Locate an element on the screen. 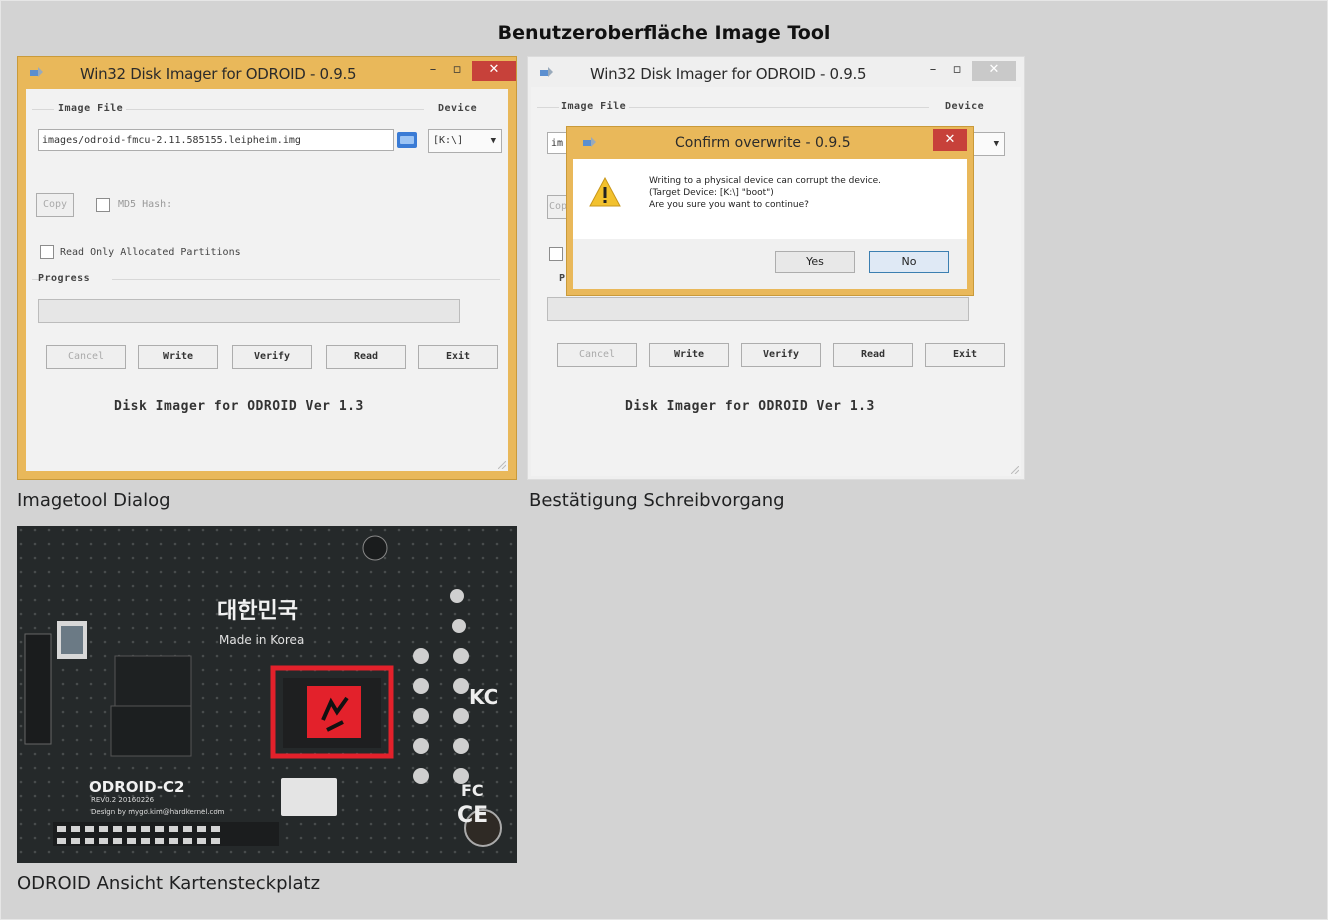 The image size is (1328, 920). copy-button: Copy is located at coordinates (55, 205).